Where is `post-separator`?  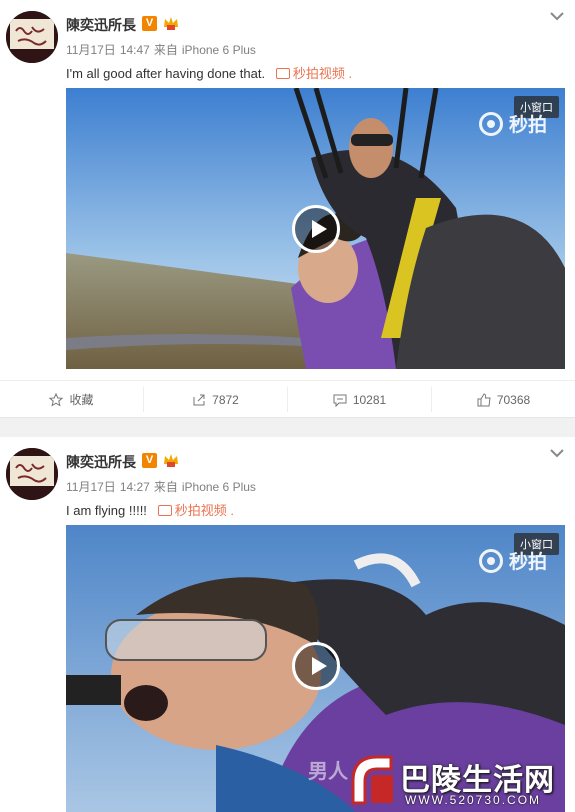 post-separator is located at coordinates (287, 427).